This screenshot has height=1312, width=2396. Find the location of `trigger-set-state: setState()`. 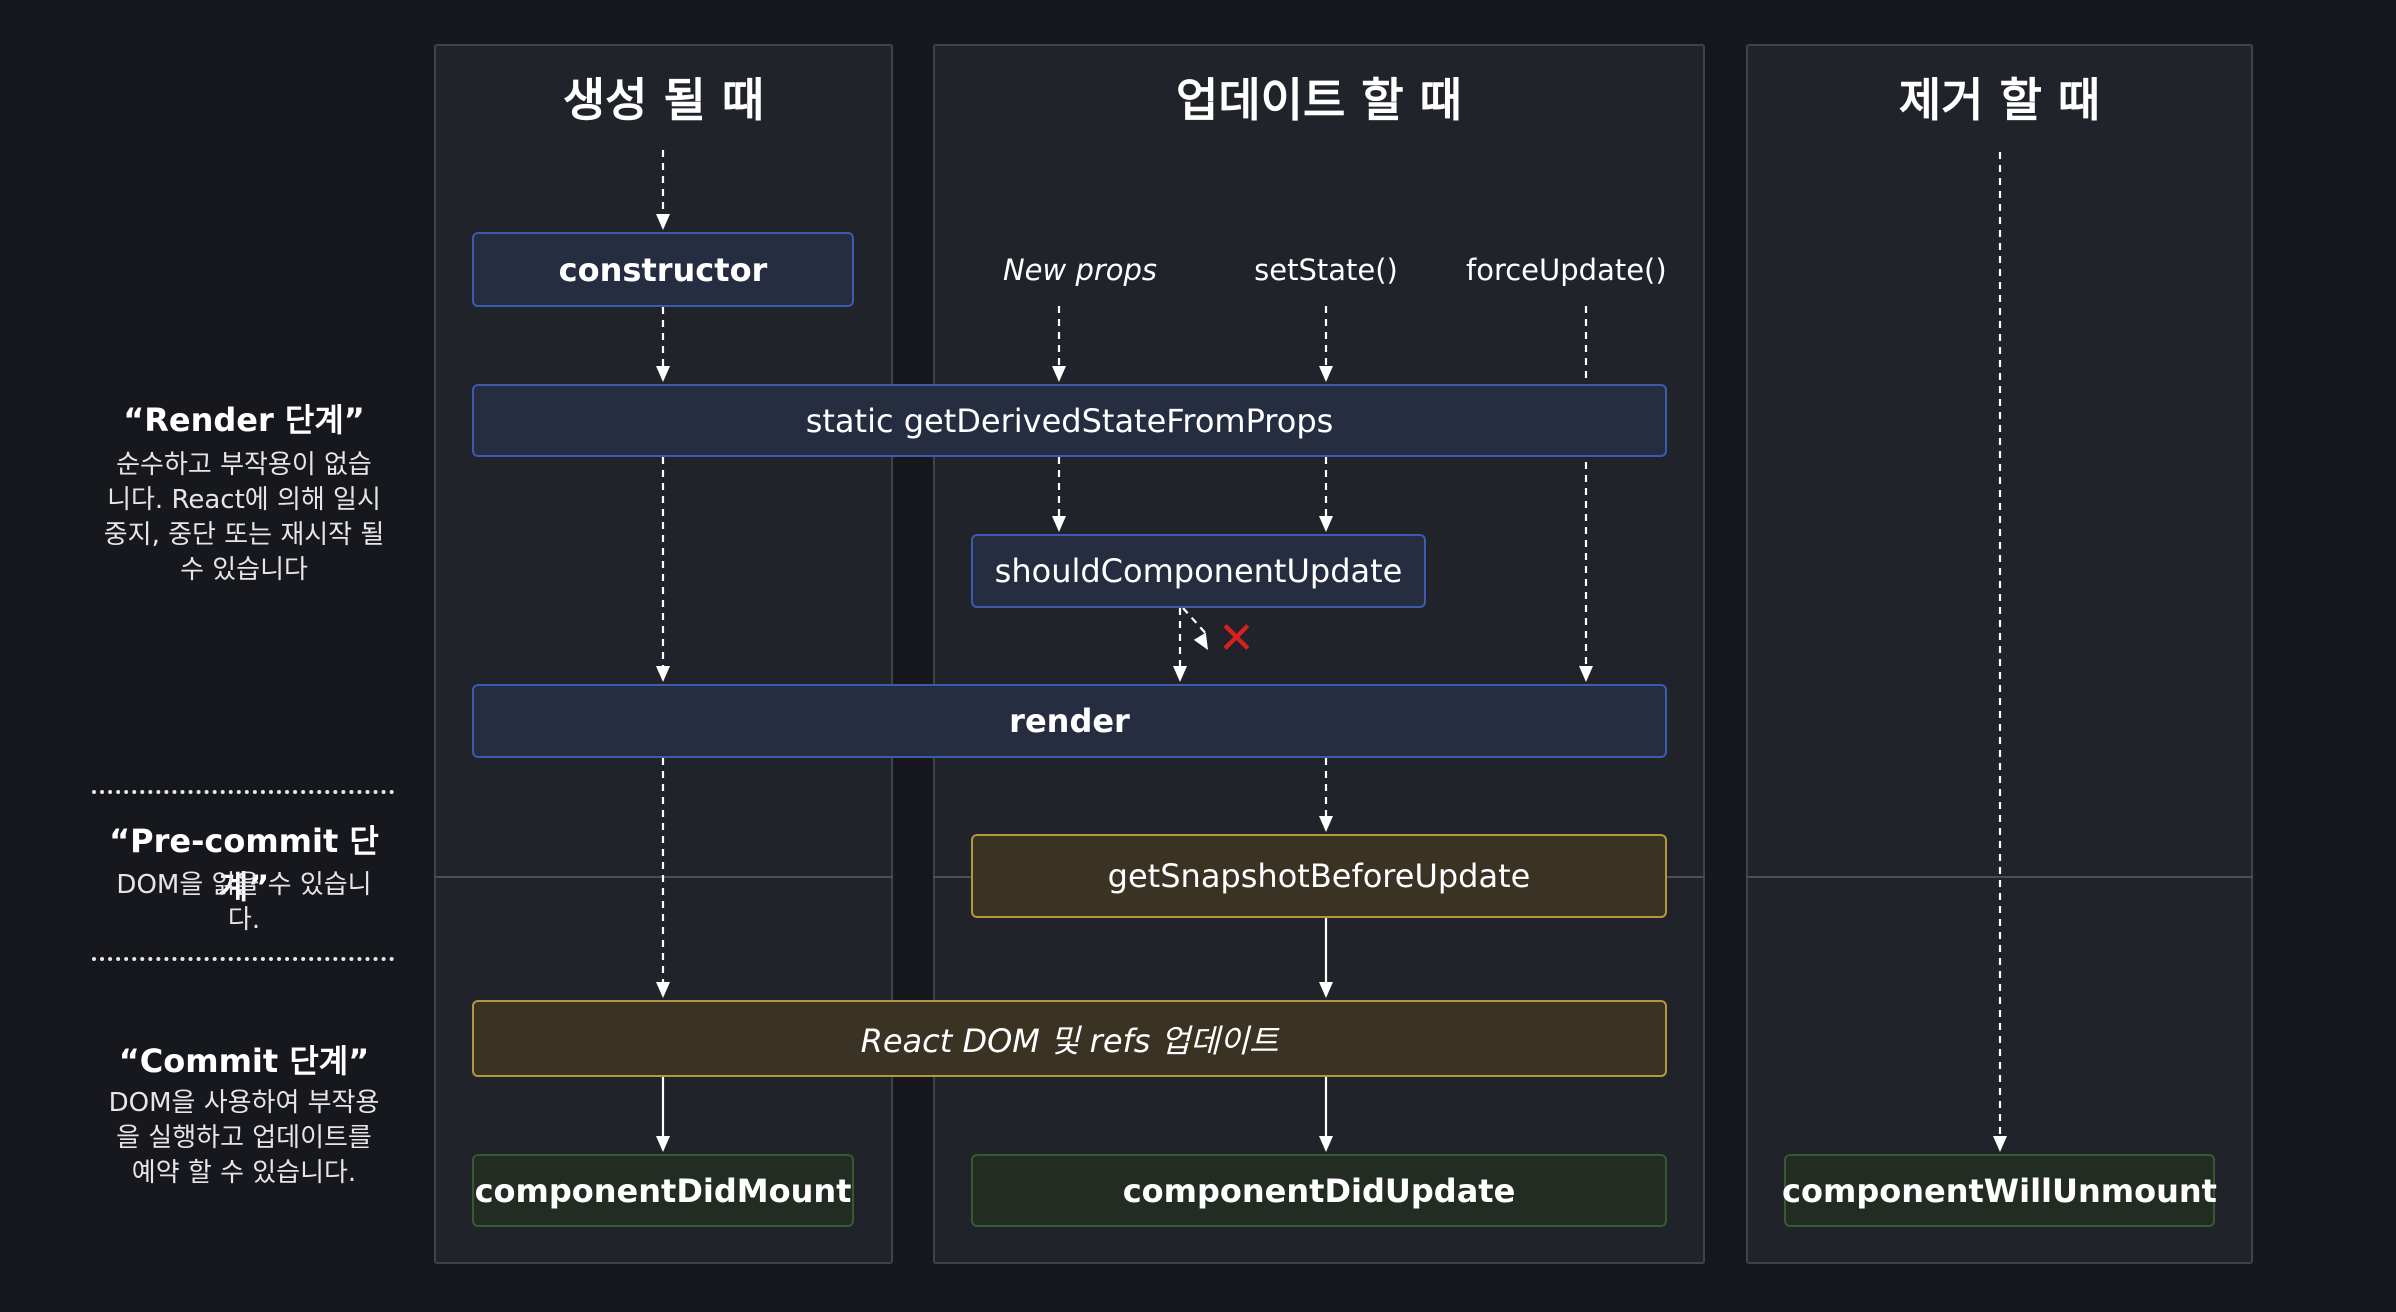

trigger-set-state: setState() is located at coordinates (1326, 270).